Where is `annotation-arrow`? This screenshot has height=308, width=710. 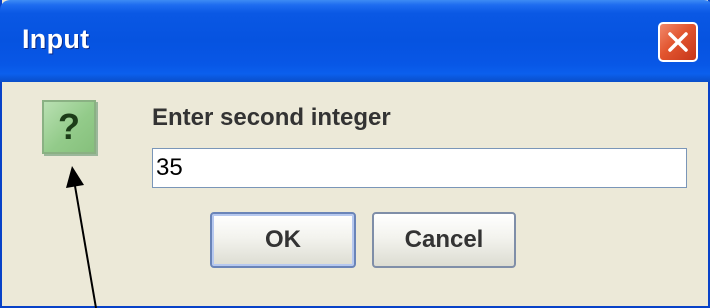
annotation-arrow is located at coordinates (81, 237).